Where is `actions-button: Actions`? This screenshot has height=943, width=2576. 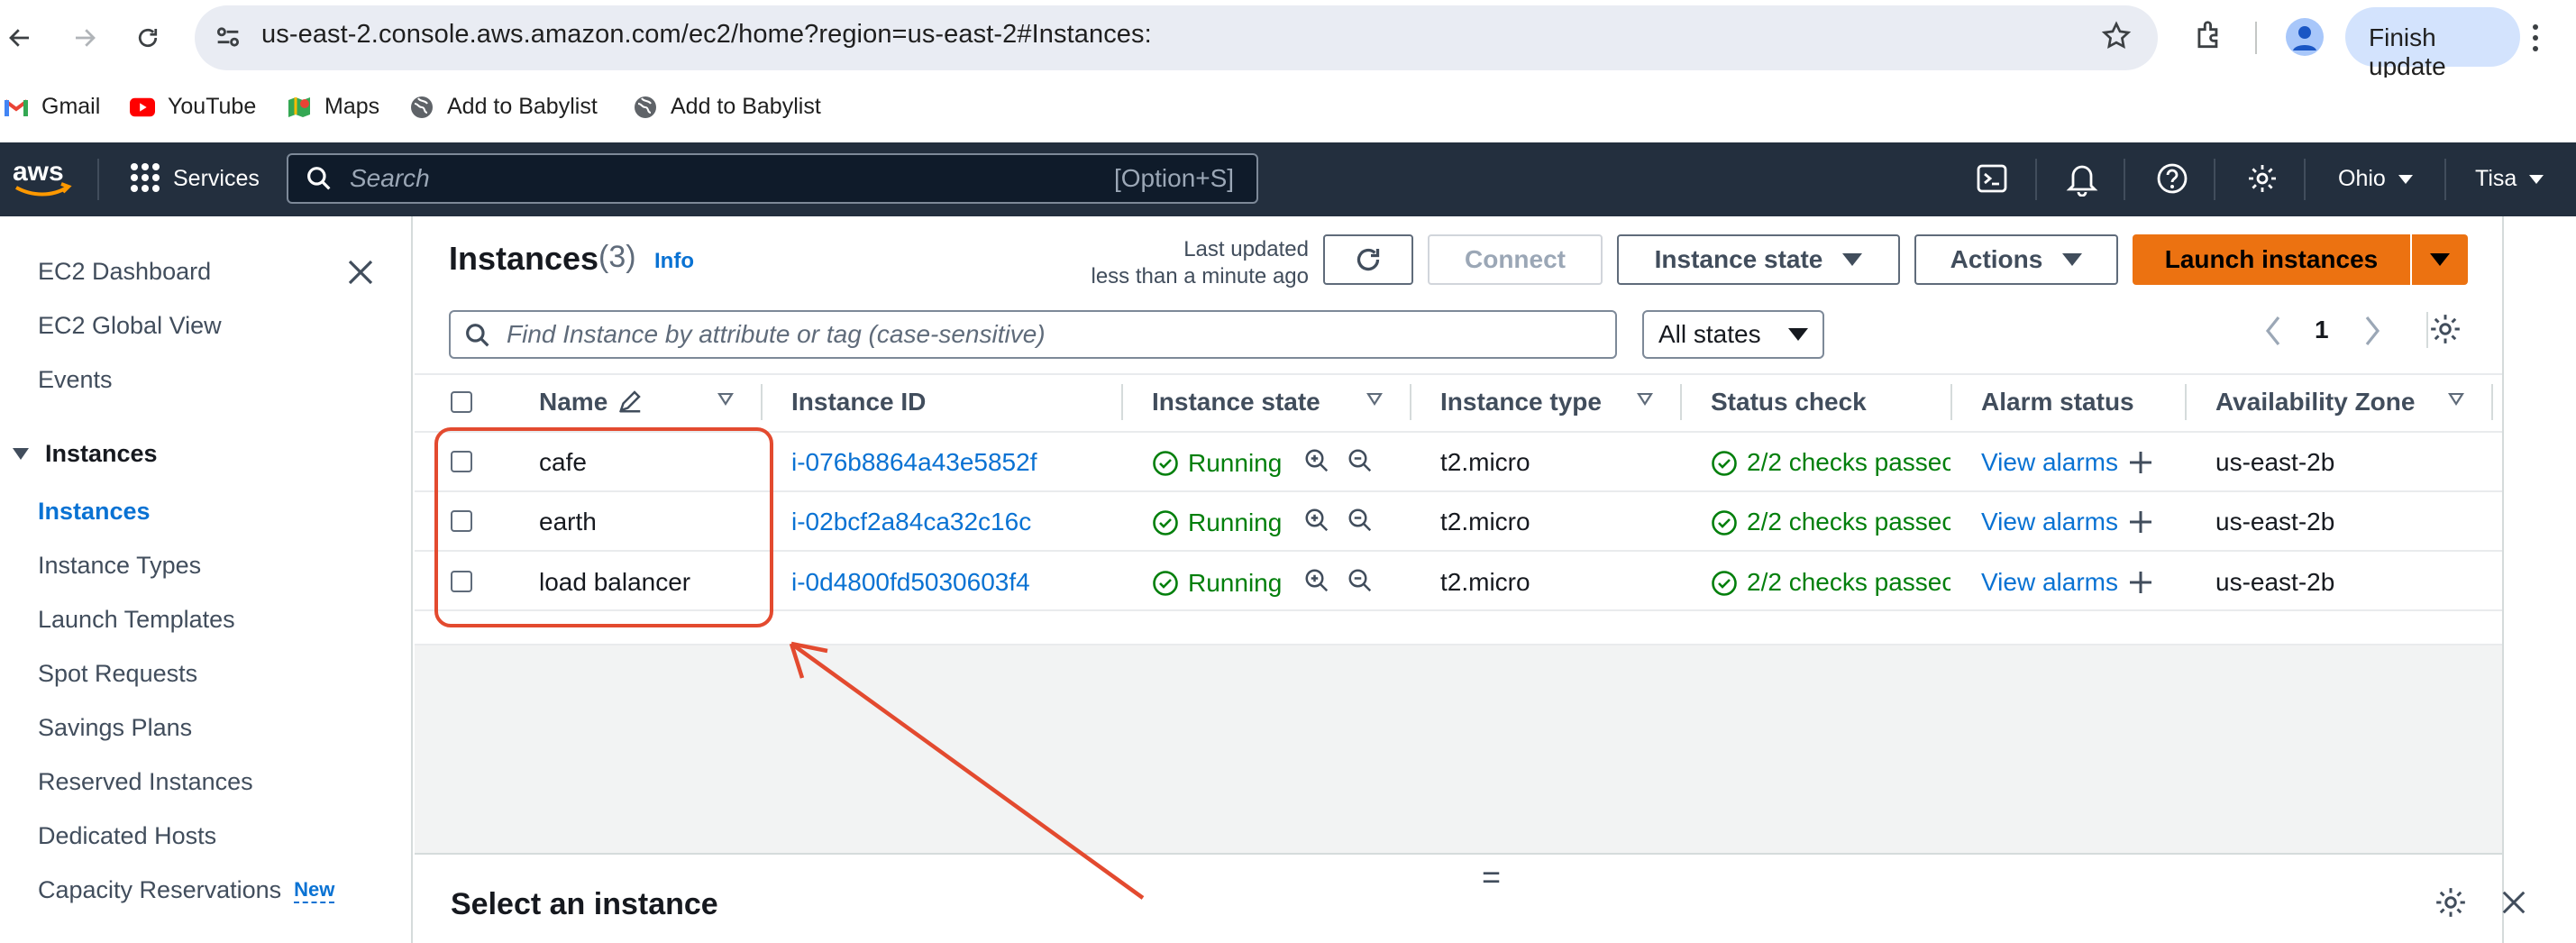
actions-button: Actions is located at coordinates (2016, 260).